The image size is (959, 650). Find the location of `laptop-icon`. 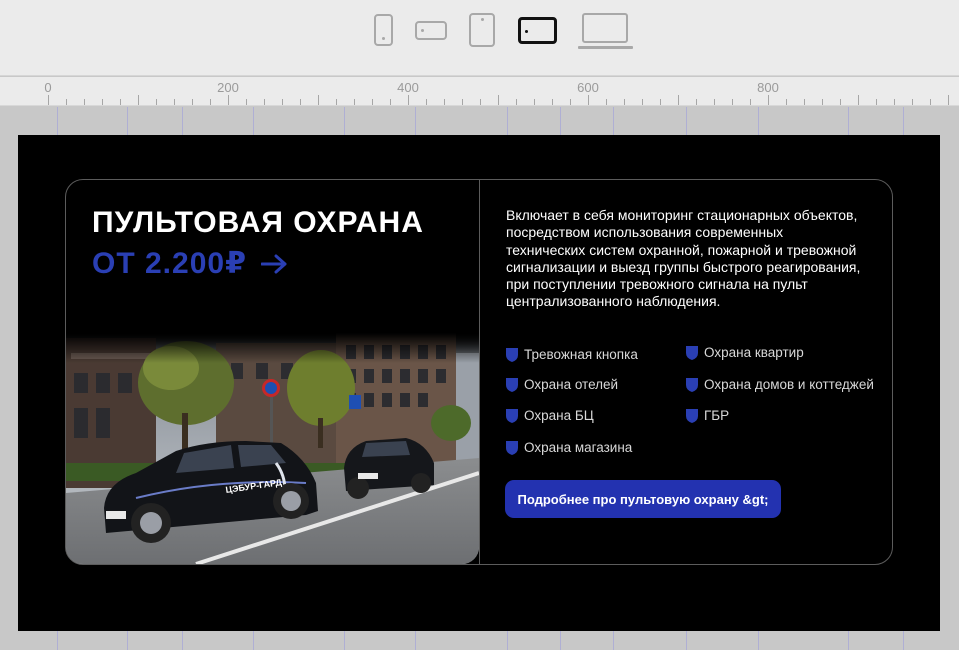

laptop-icon is located at coordinates (605, 28).